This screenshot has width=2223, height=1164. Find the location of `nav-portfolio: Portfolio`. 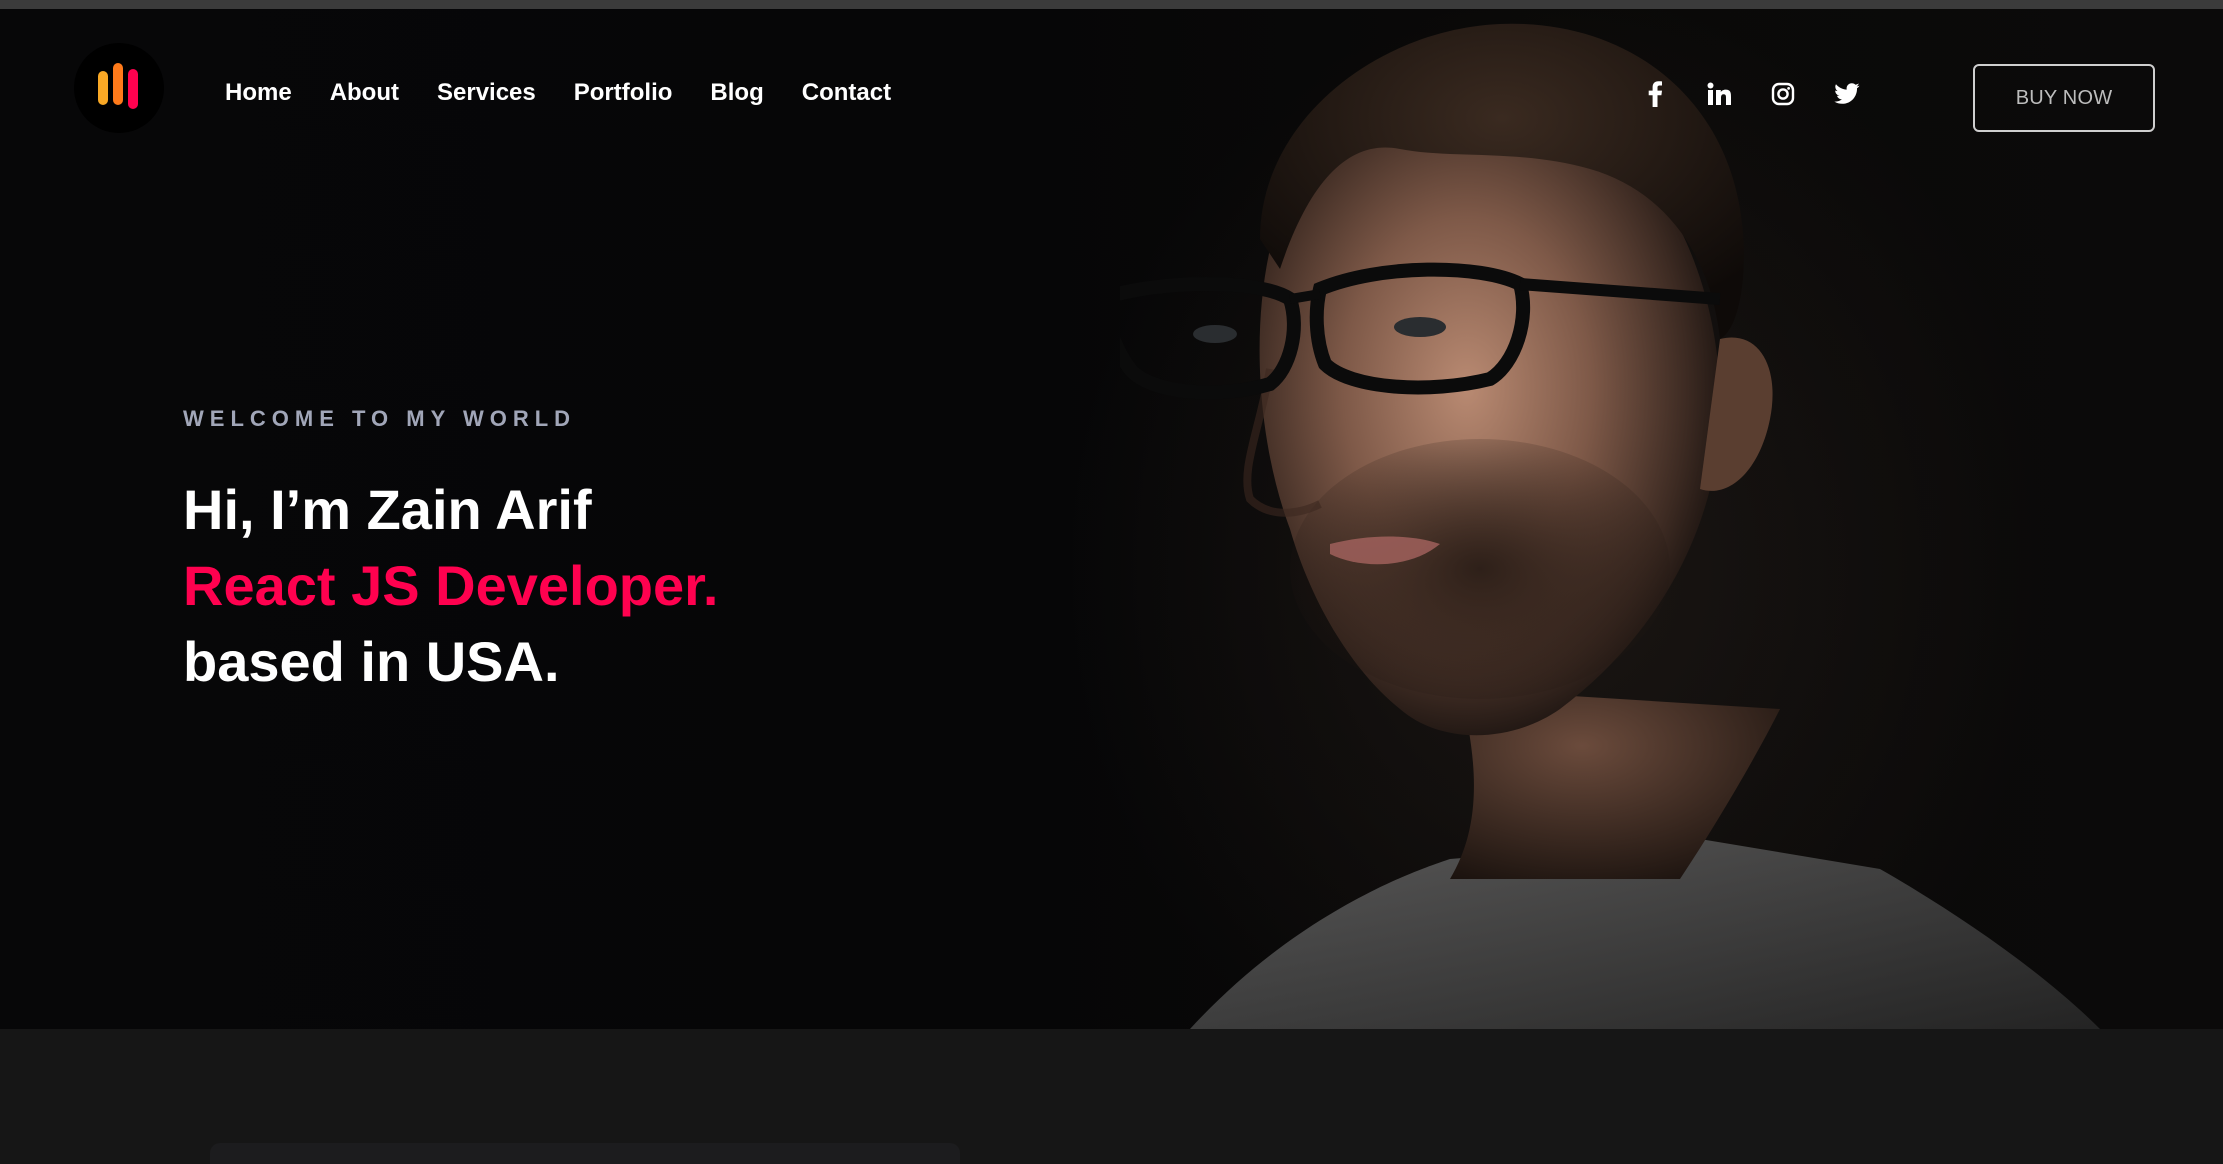

nav-portfolio: Portfolio is located at coordinates (623, 93).